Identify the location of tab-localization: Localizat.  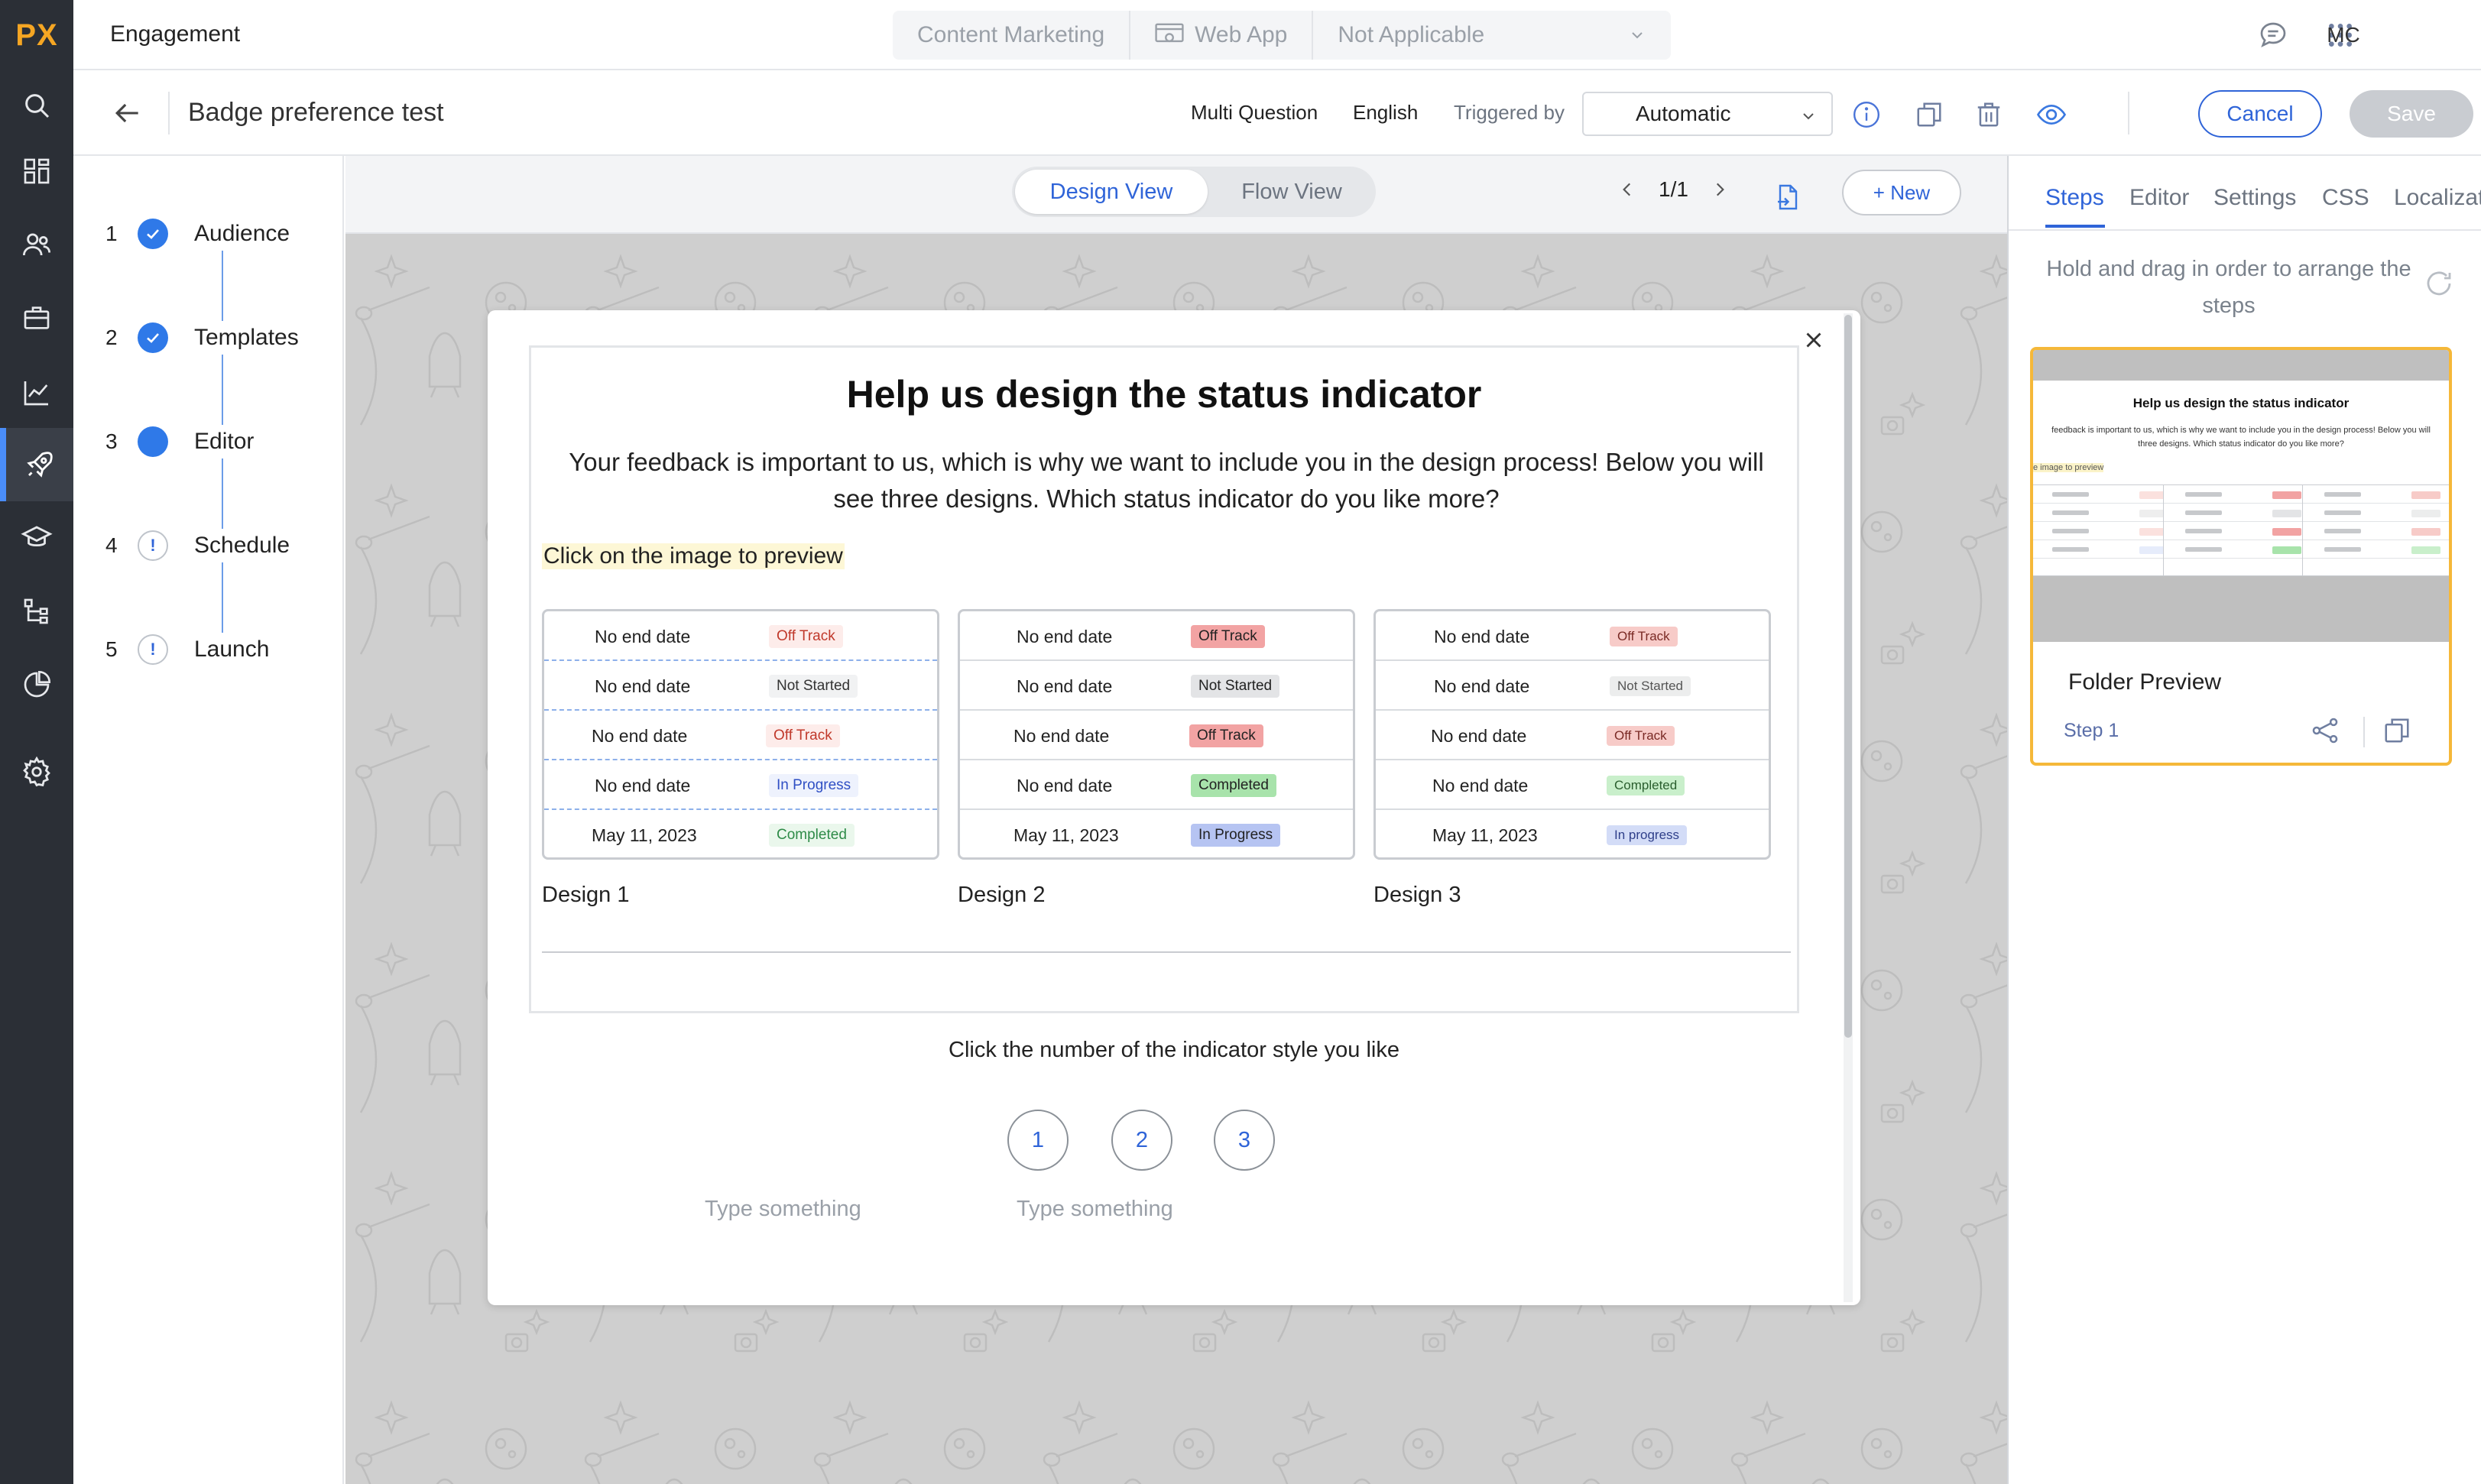
(2437, 198).